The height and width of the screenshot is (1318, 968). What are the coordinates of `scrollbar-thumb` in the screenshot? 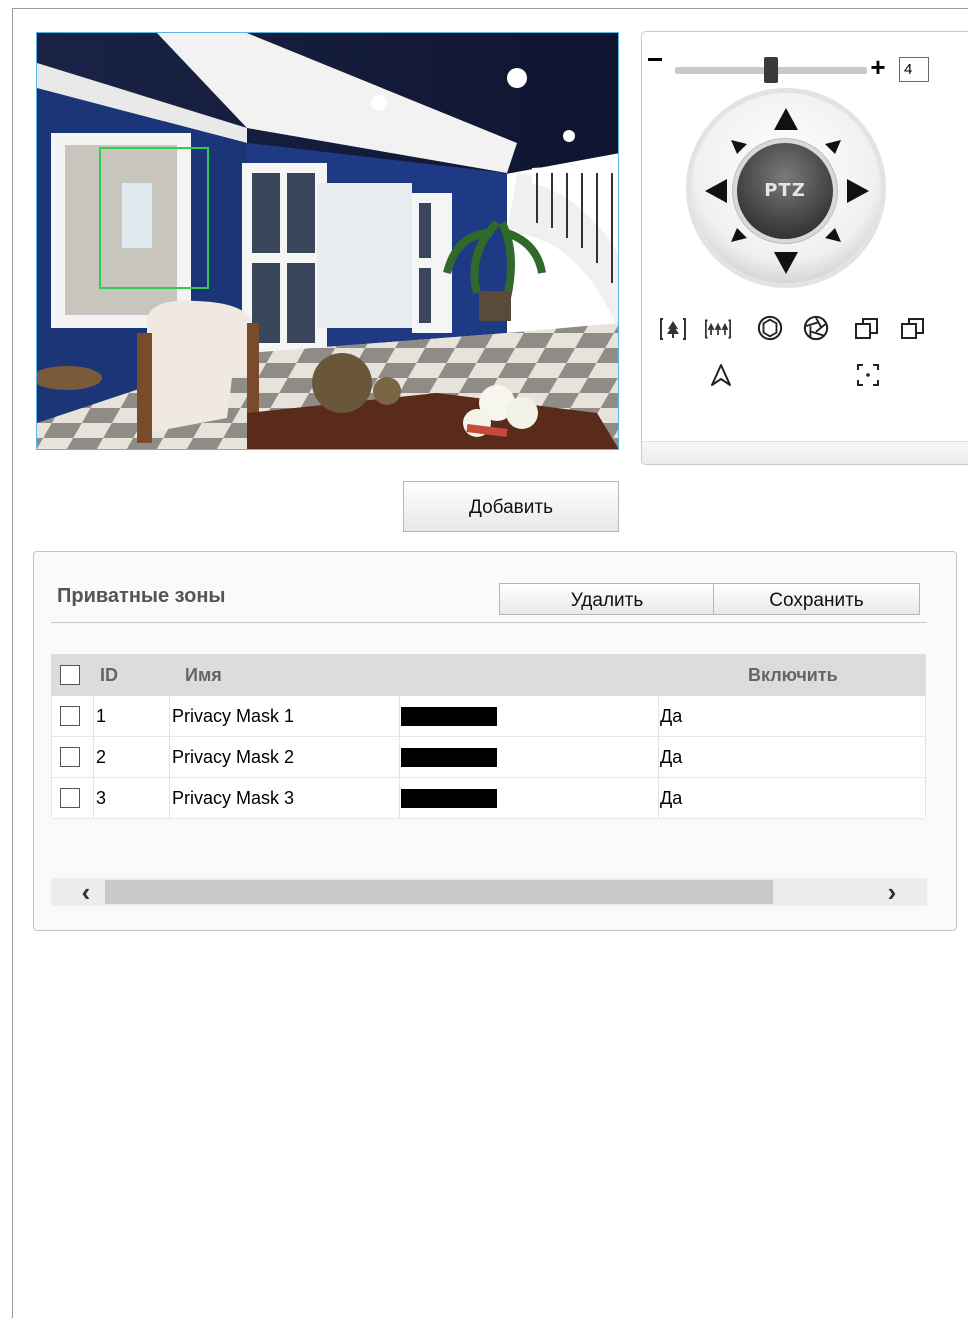 It's located at (439, 892).